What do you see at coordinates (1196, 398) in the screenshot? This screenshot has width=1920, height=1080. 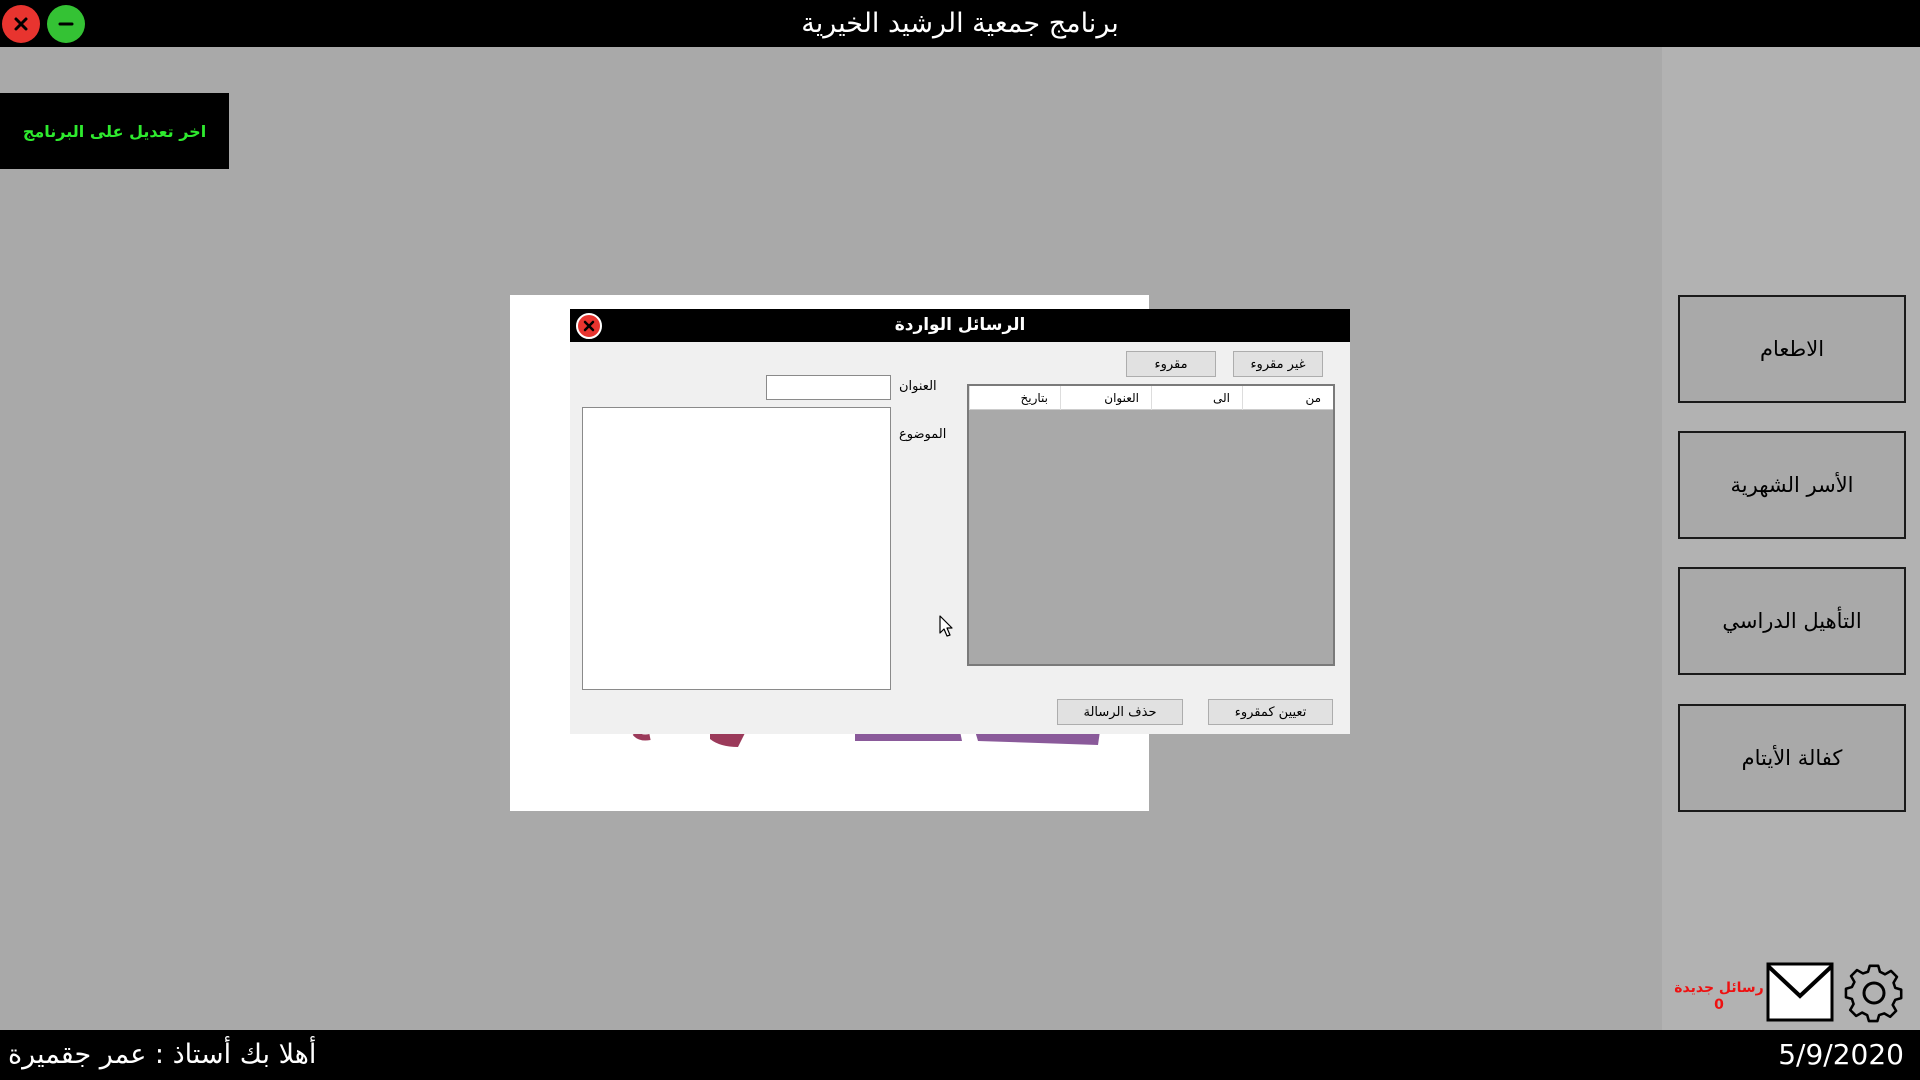 I see `column-to: الى` at bounding box center [1196, 398].